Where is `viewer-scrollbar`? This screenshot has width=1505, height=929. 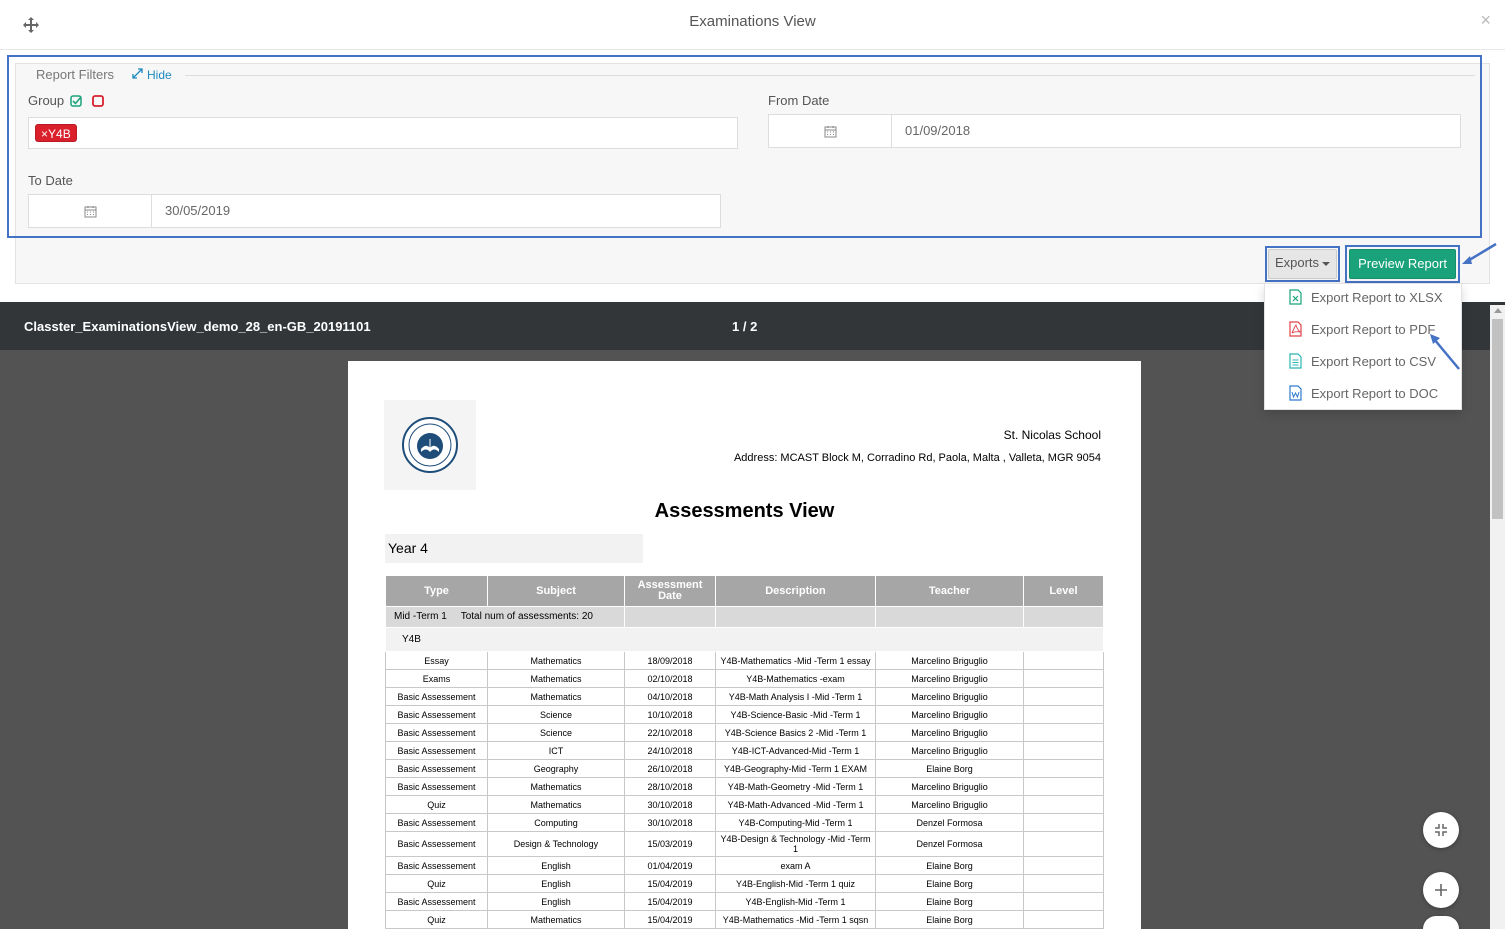
viewer-scrollbar is located at coordinates (1497, 617).